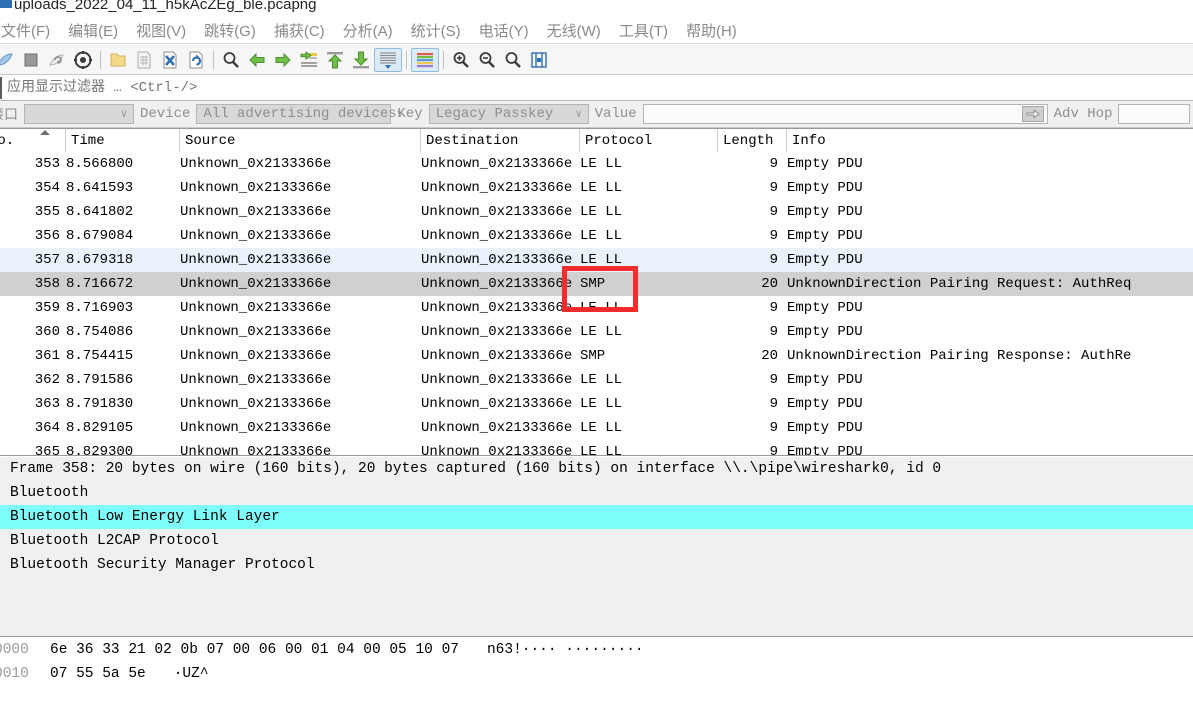 The height and width of the screenshot is (703, 1193). Describe the element at coordinates (118, 60) in the screenshot. I see `open-file-icon` at that location.